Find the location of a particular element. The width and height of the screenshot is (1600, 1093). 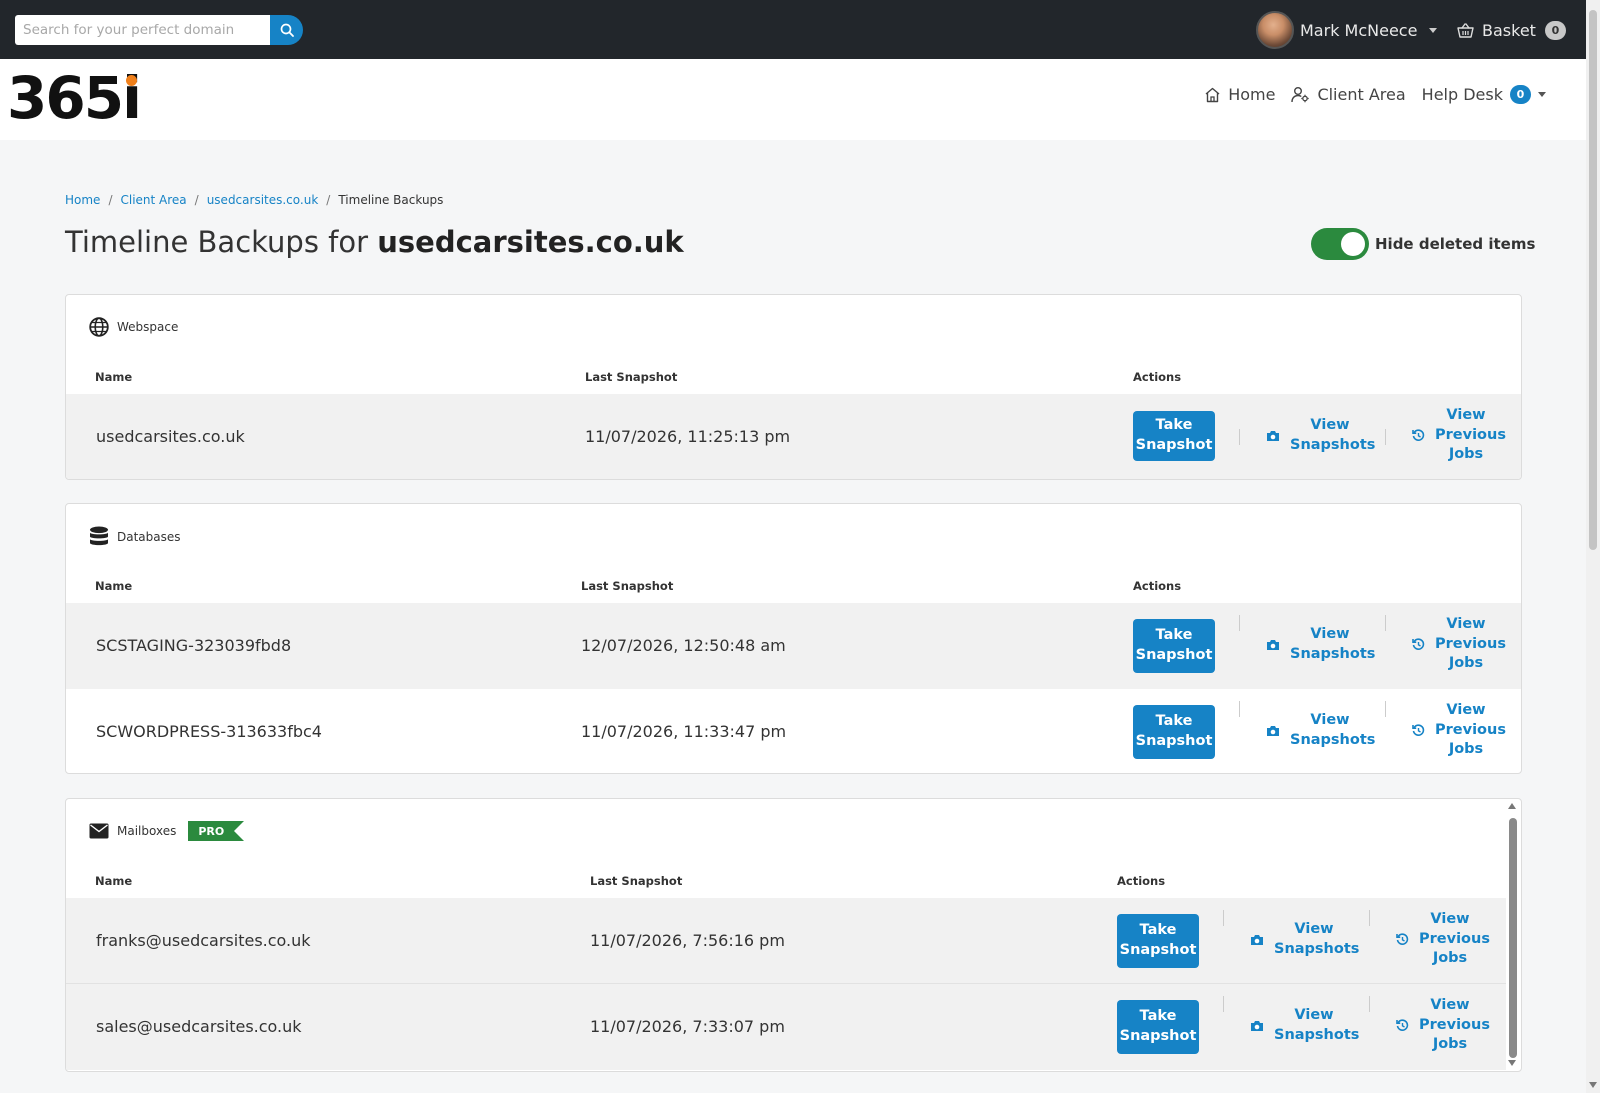

user-name: Mark McNeece is located at coordinates (1359, 30).